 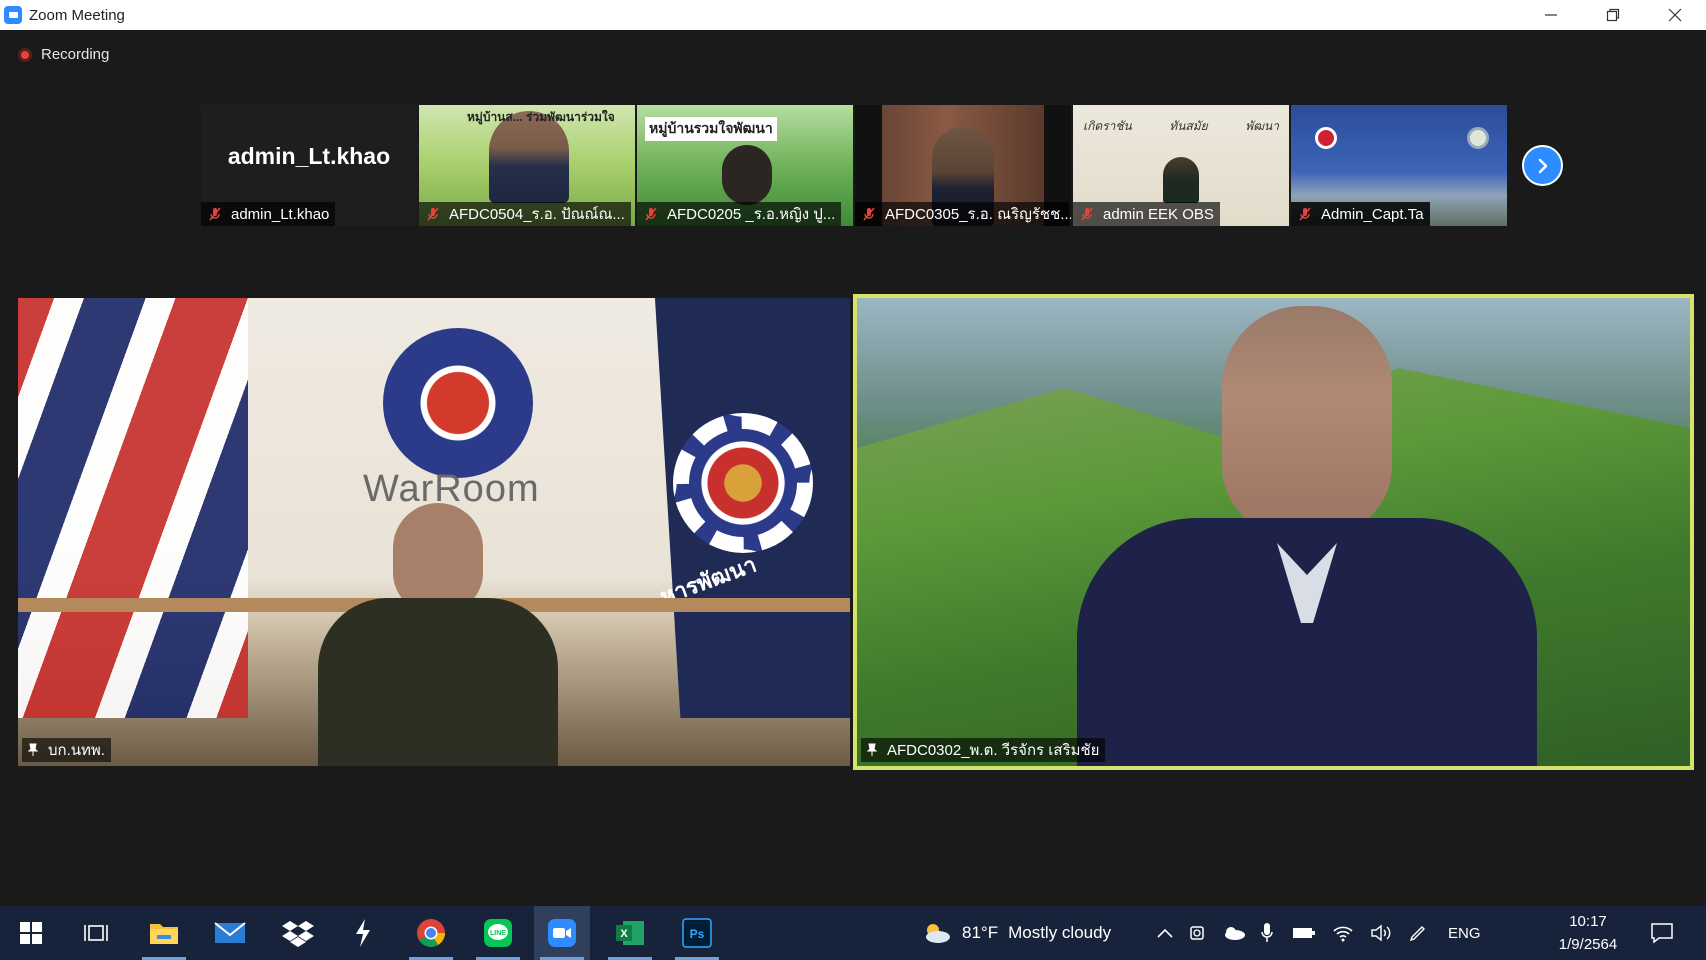 I want to click on participant-label: บก.นทพ., so click(x=66, y=750).